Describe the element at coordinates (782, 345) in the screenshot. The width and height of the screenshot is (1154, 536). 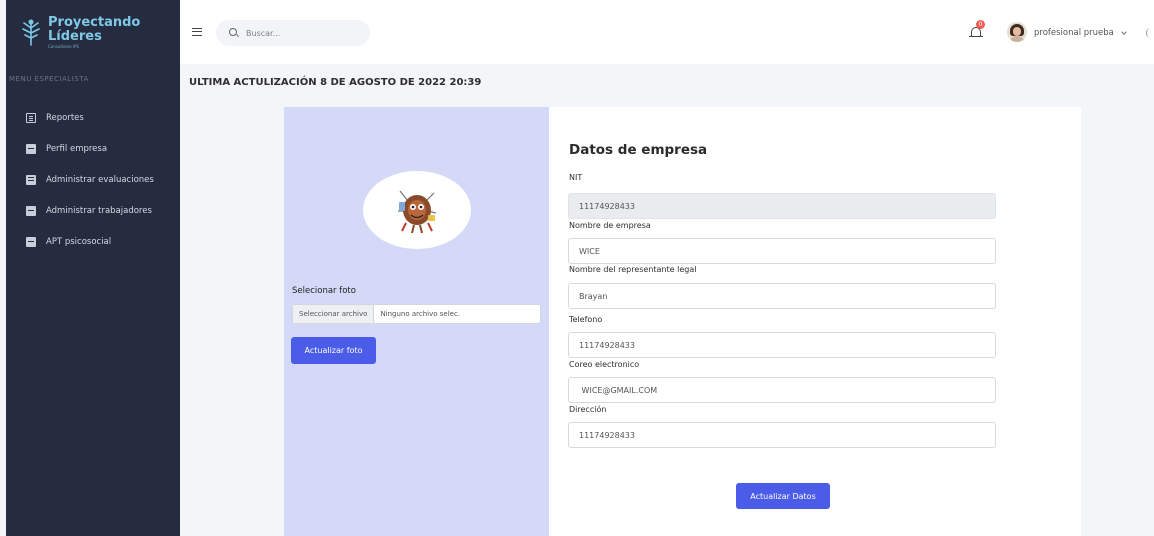
I see `phone-field` at that location.